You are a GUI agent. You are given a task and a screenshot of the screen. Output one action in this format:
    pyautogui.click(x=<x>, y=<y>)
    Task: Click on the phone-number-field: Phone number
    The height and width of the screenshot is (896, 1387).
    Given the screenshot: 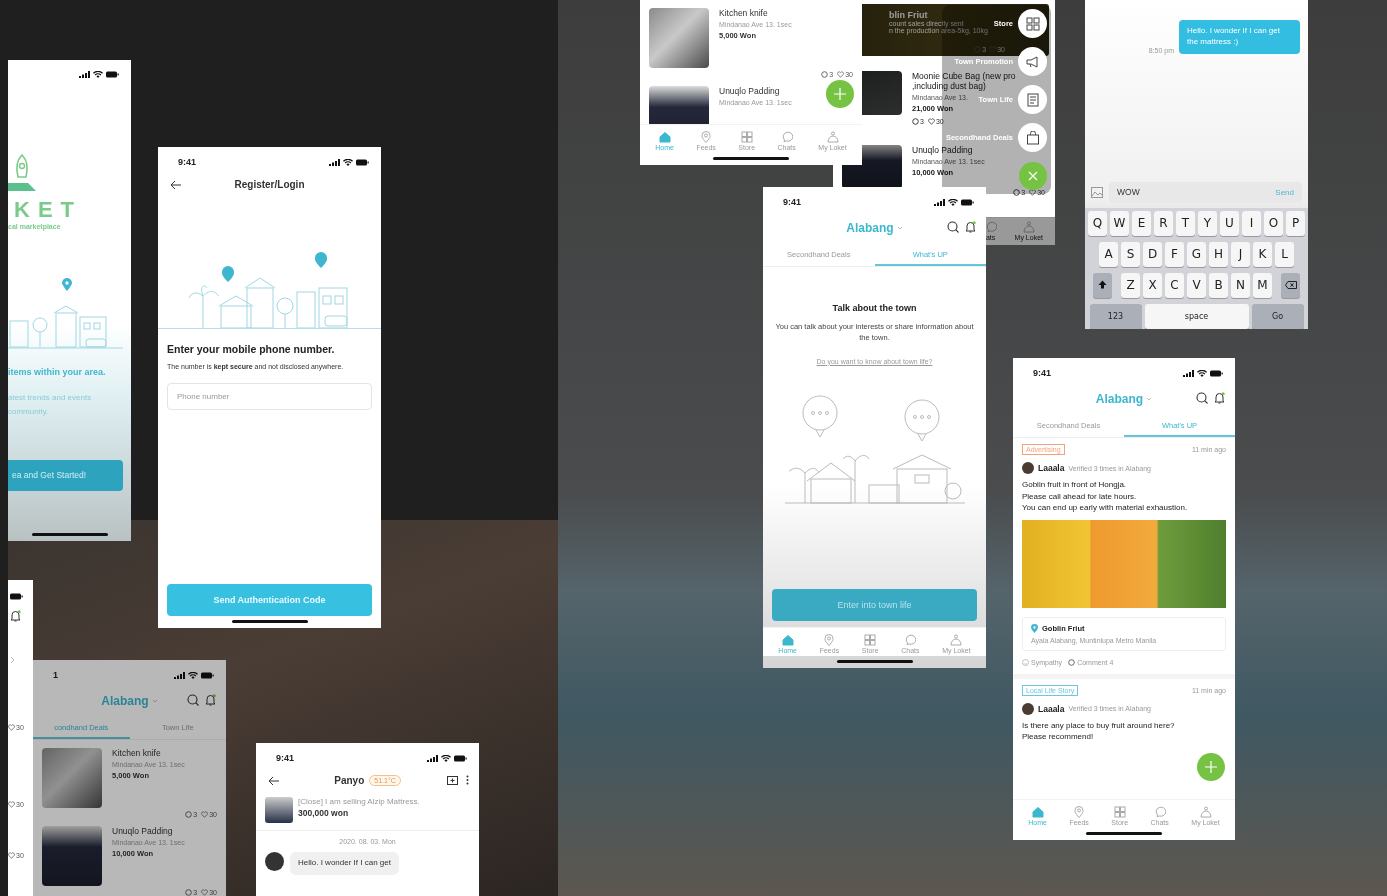 What is the action you would take?
    pyautogui.click(x=269, y=396)
    